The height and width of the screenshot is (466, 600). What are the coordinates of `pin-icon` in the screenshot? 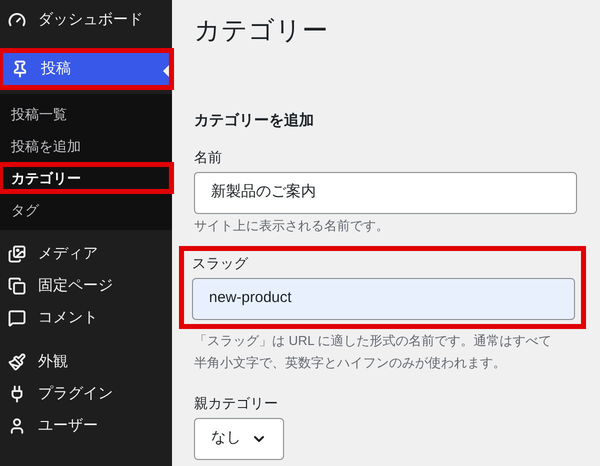 It's located at (20, 69).